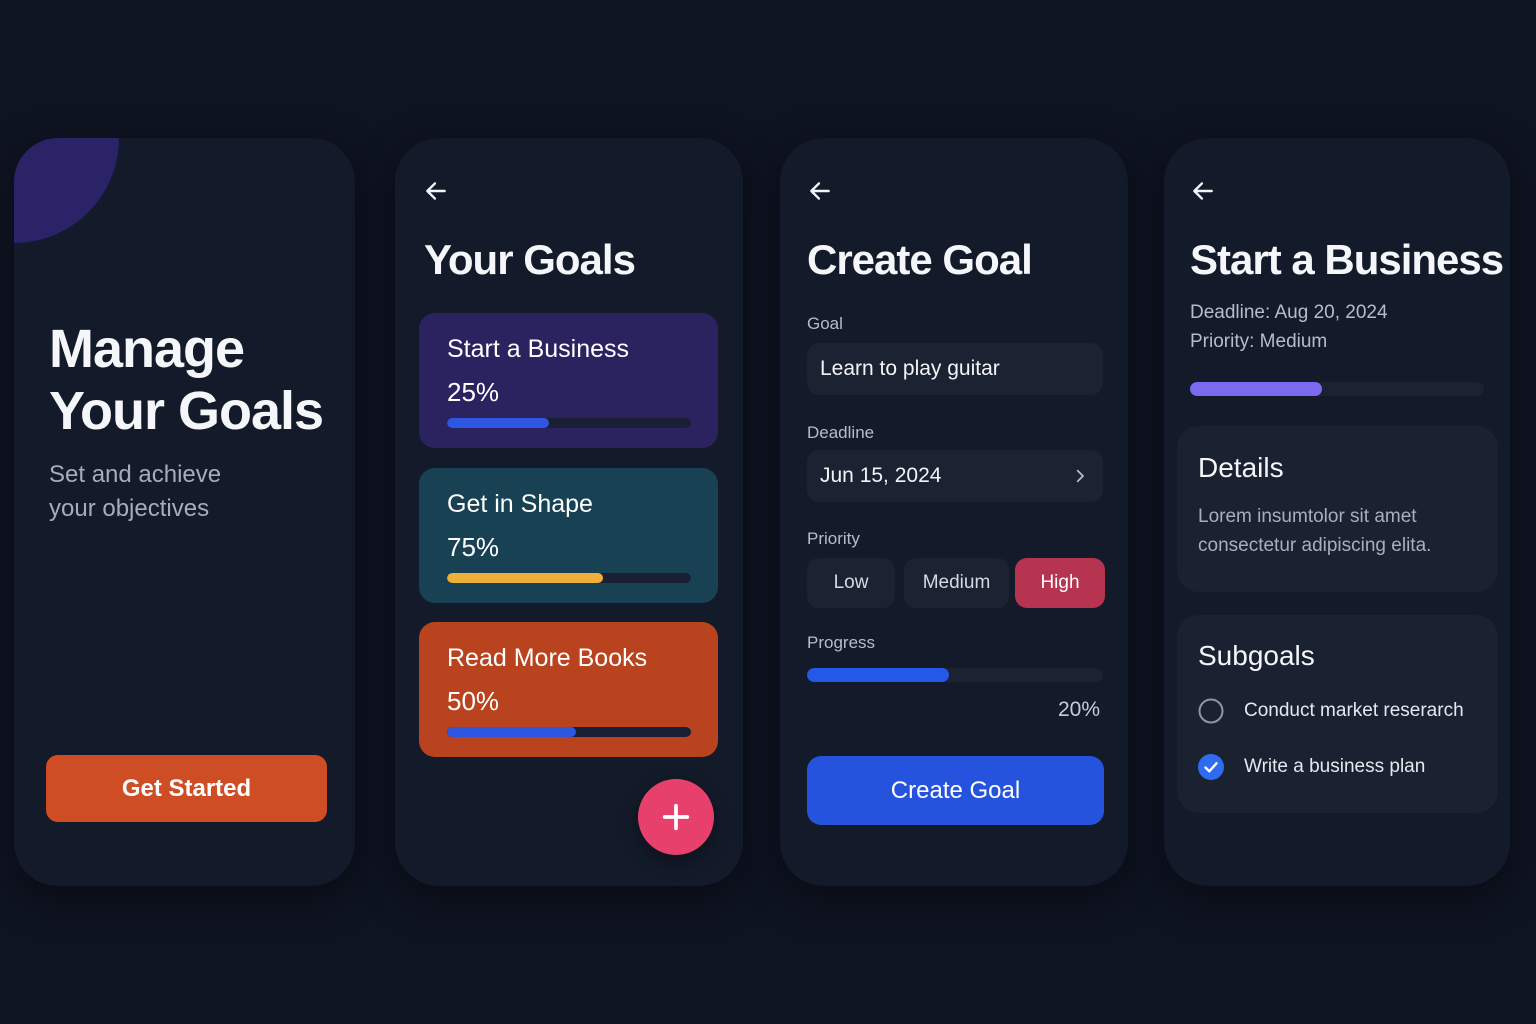  What do you see at coordinates (878, 675) in the screenshot?
I see `progress-slider-fill` at bounding box center [878, 675].